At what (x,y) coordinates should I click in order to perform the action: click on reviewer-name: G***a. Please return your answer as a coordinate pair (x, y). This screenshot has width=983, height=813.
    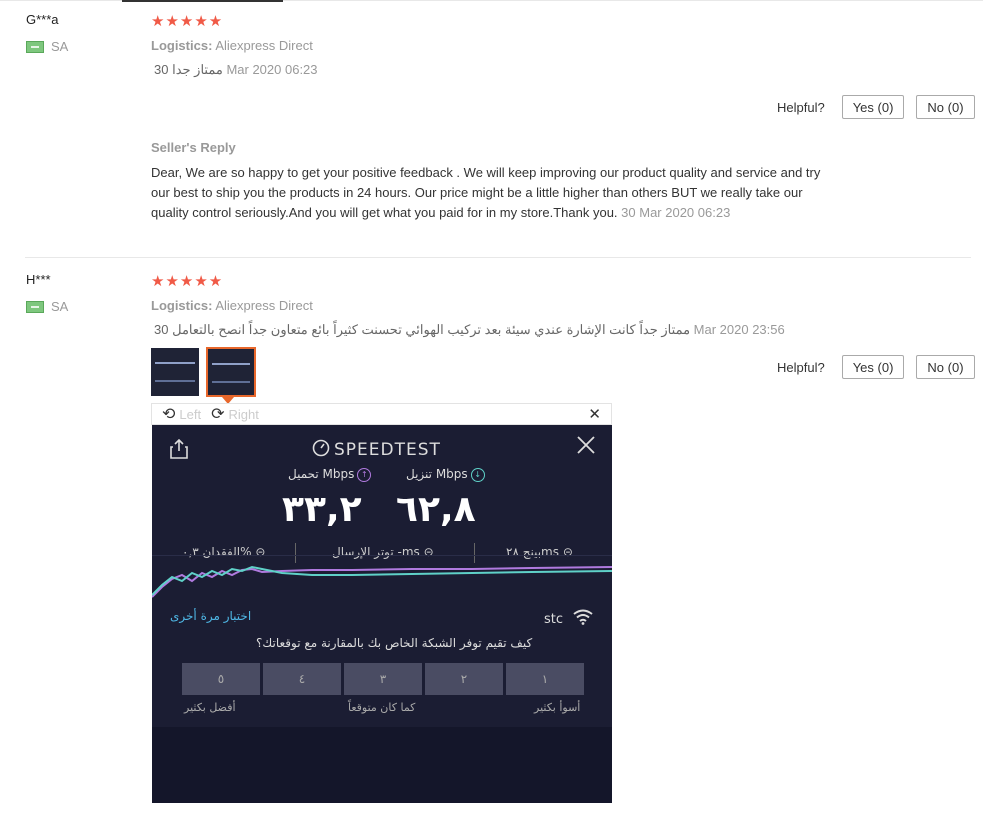
    Looking at the image, I should click on (42, 19).